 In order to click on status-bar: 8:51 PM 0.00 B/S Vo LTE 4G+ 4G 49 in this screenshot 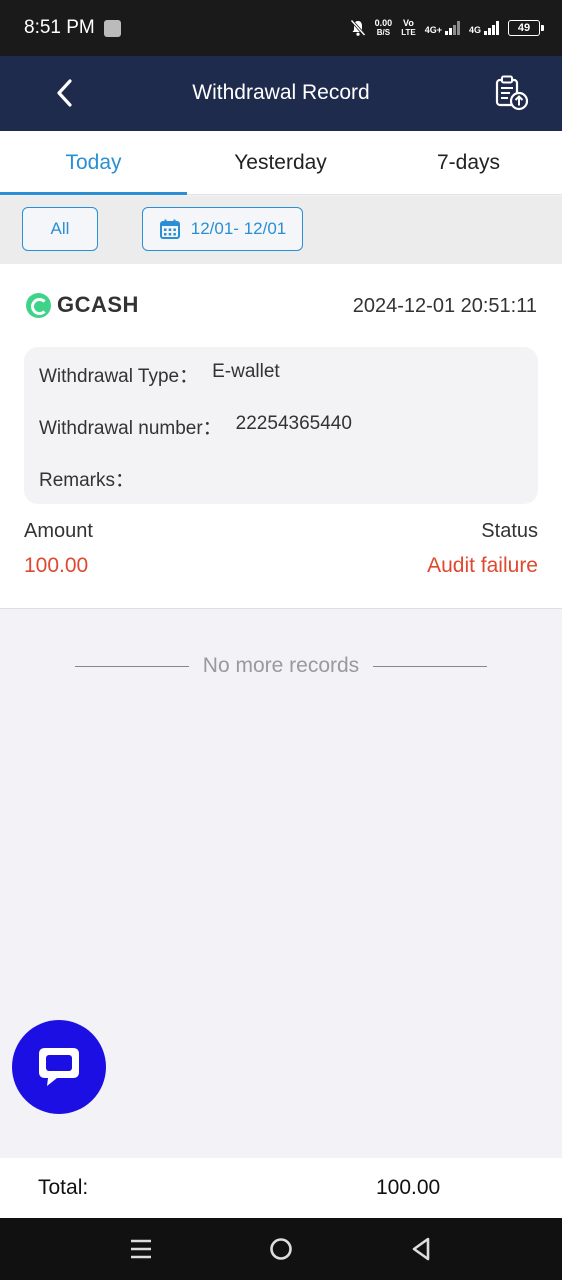, I will do `click(281, 28)`.